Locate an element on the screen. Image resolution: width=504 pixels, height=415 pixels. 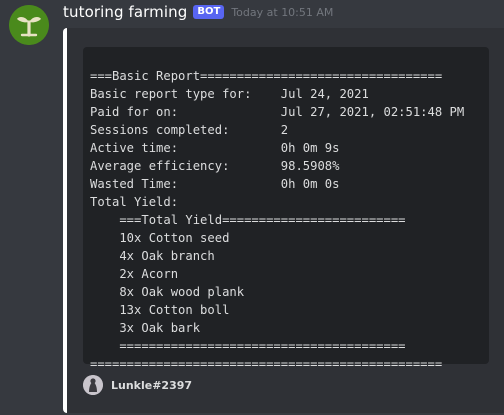
bot-badge: BOT is located at coordinates (209, 12).